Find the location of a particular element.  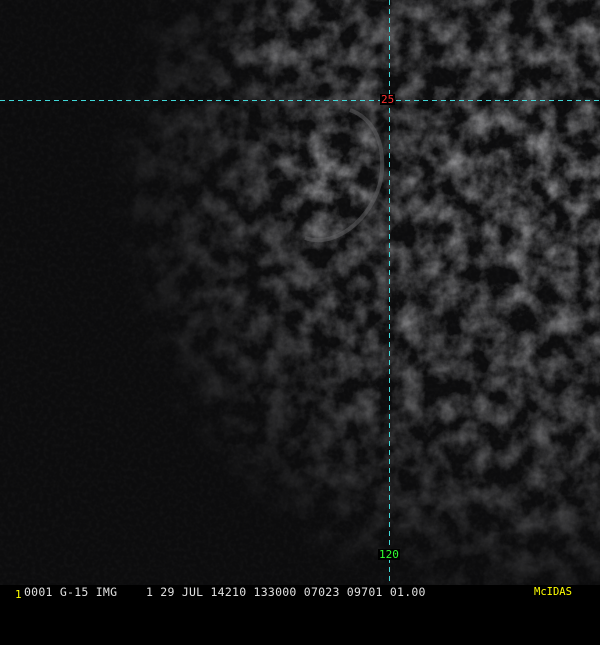

latitude-label: 25 is located at coordinates (388, 99).